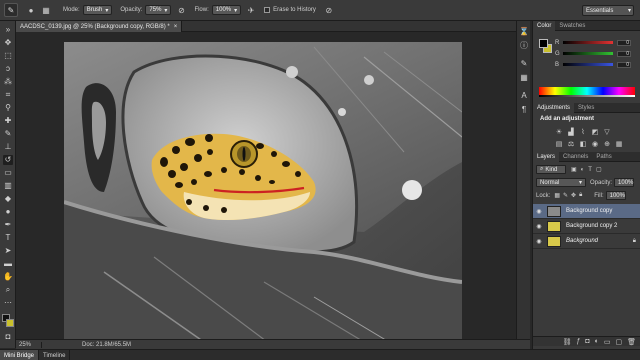 The width and height of the screenshot is (640, 360). I want to click on pressure-size-icon: ⊘, so click(329, 10).